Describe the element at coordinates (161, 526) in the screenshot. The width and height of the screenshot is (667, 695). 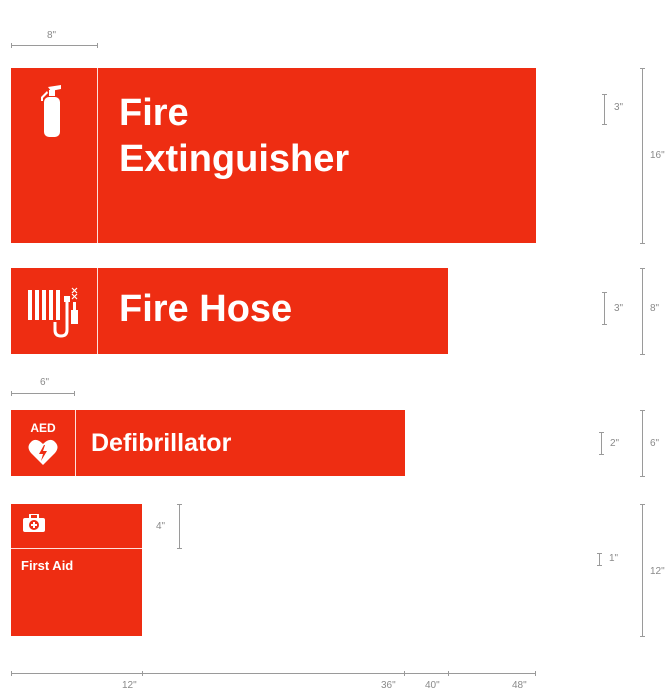
I see `panel-height-label: 4"` at that location.